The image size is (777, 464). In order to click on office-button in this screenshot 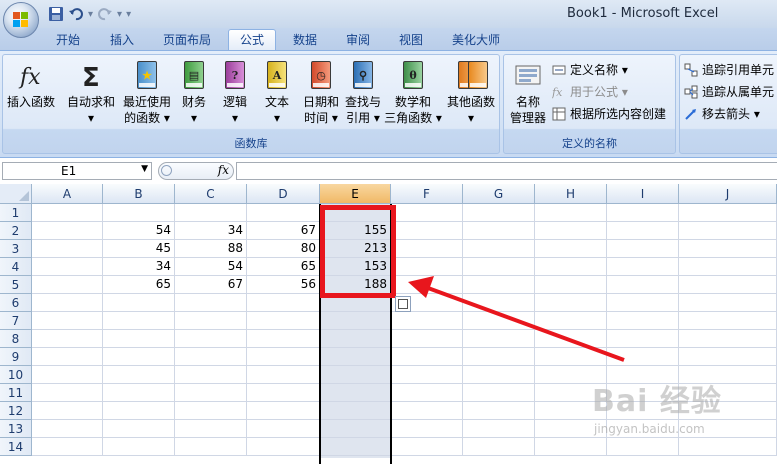, I will do `click(21, 20)`.